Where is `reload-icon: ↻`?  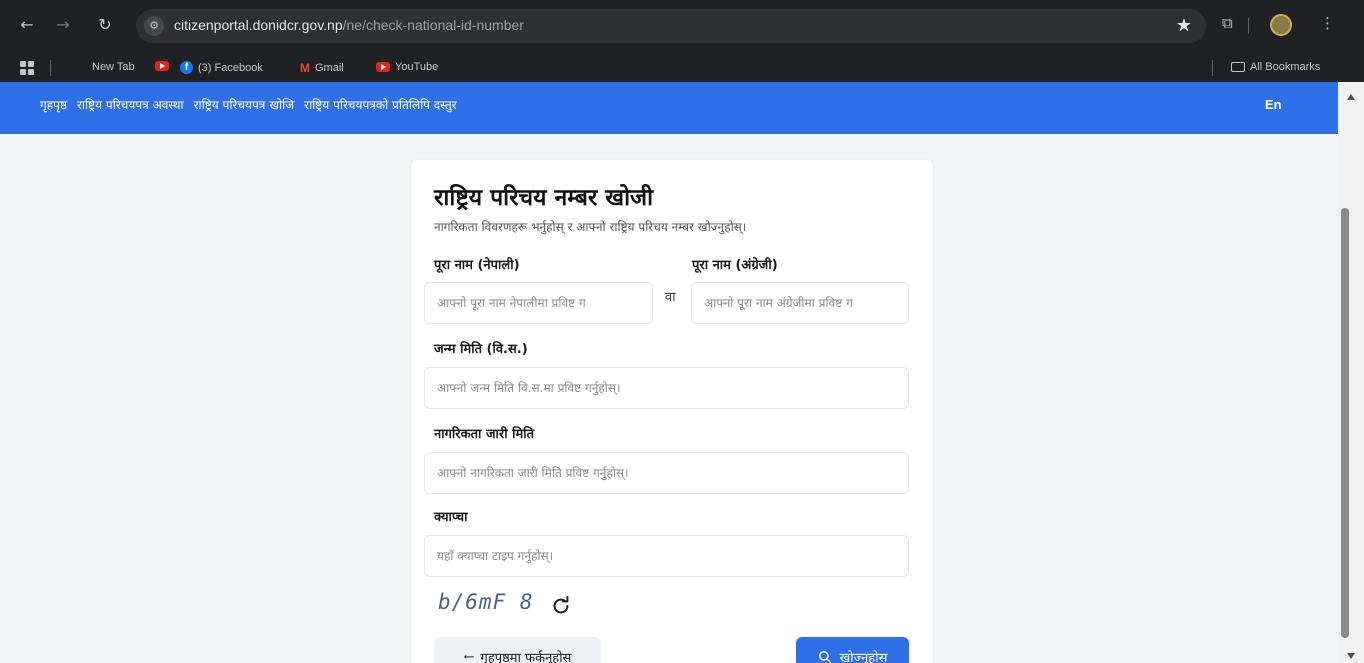
reload-icon: ↻ is located at coordinates (105, 25).